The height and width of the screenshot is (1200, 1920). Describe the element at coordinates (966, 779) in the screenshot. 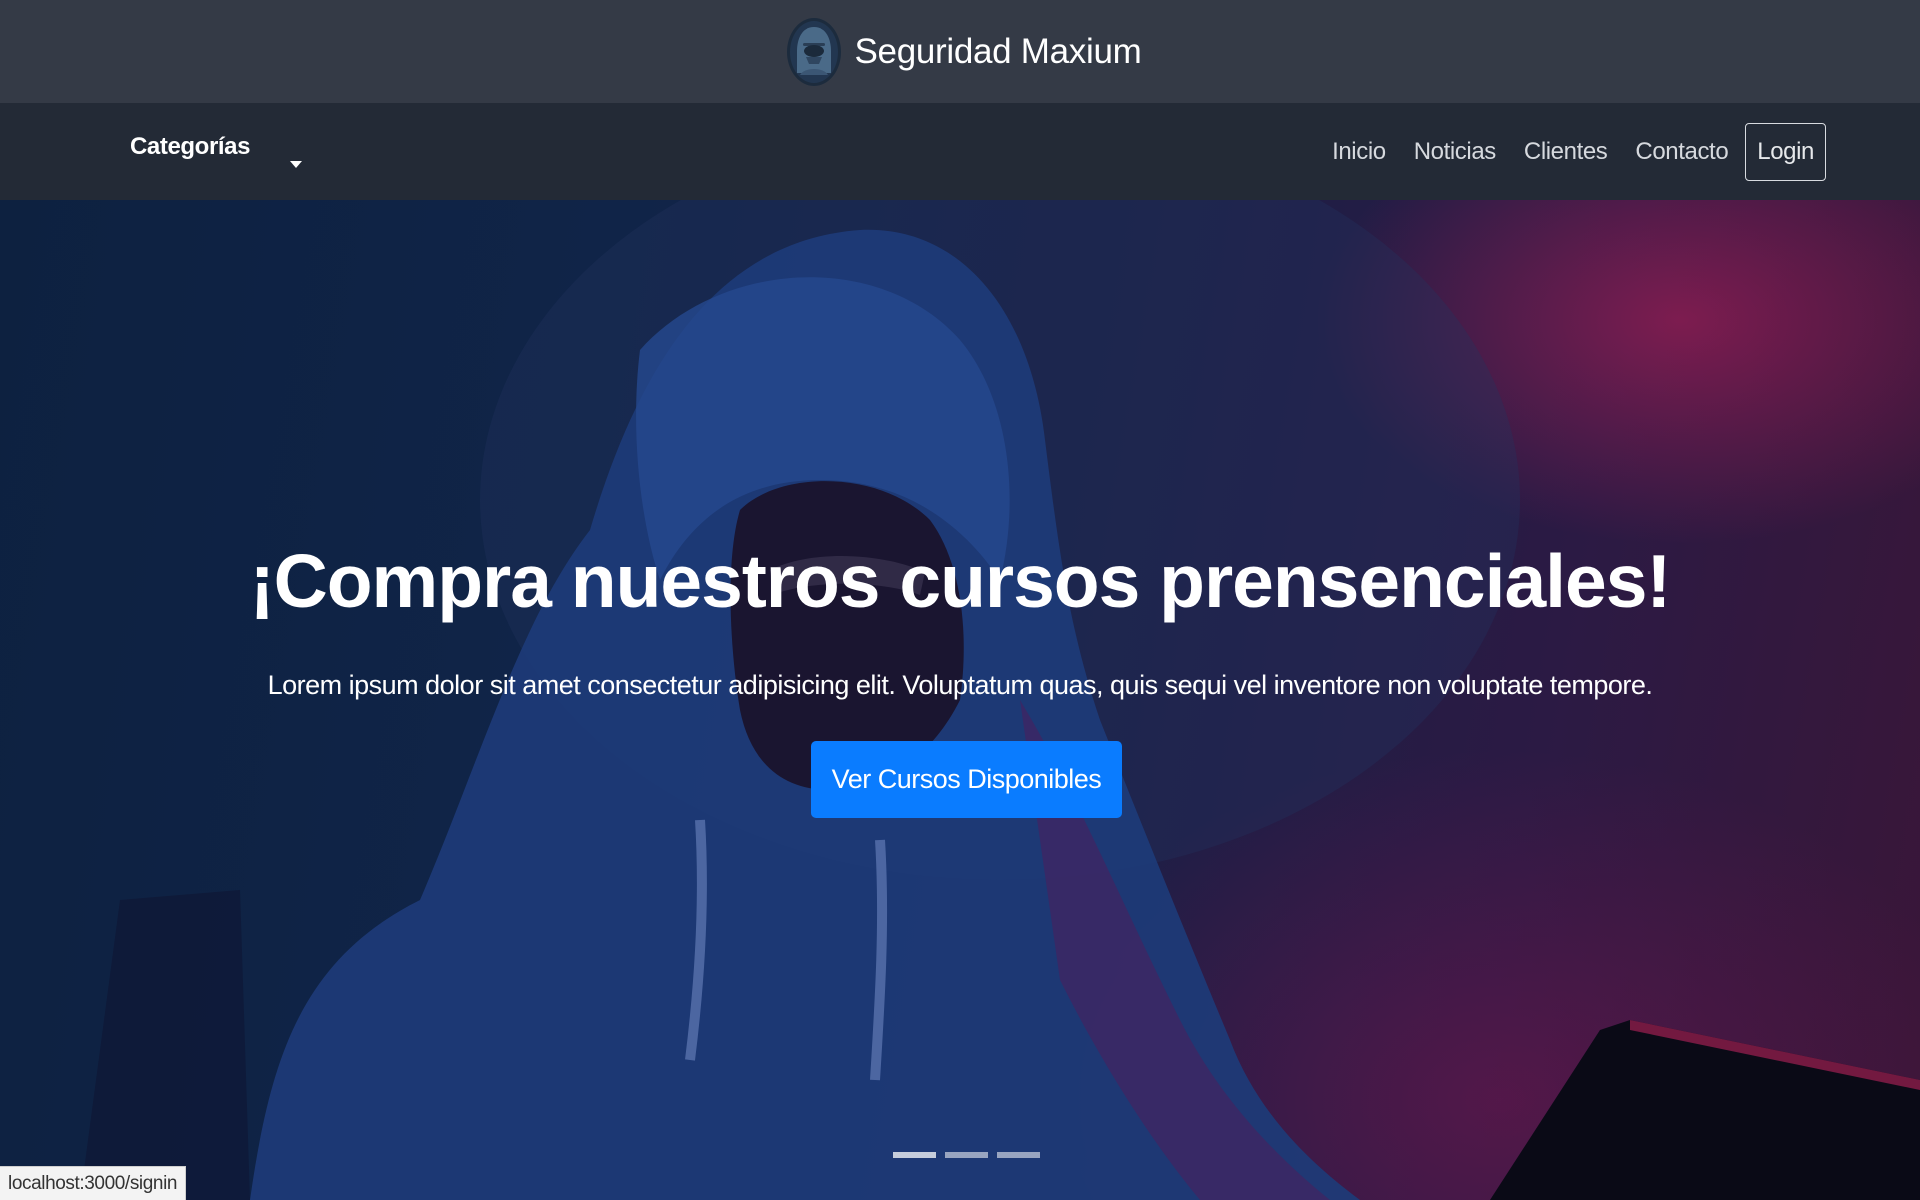

I see `view-courses-button: Ver Cursos Disponibles` at that location.